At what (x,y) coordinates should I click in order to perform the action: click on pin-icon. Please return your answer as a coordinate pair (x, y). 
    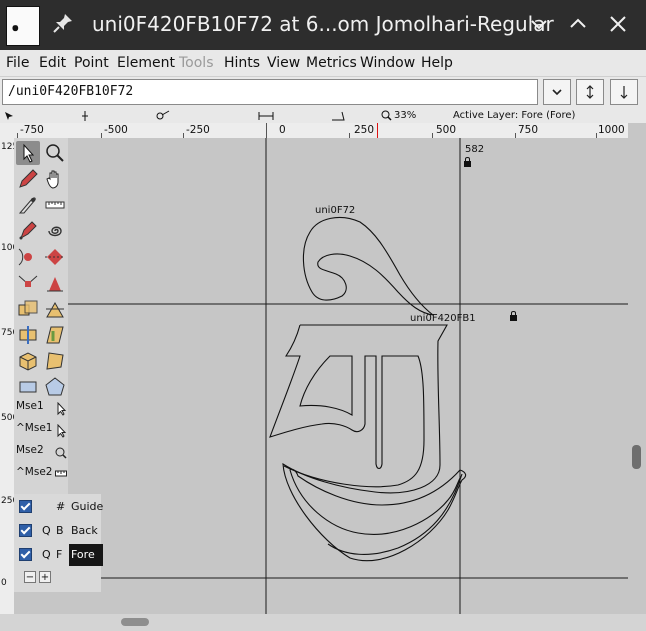
    Looking at the image, I should click on (63, 23).